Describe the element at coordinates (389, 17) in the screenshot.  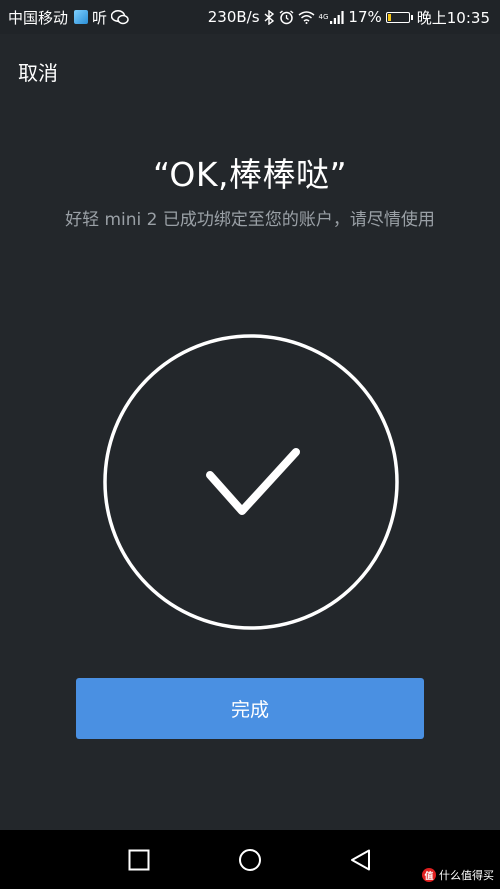
I see `battery-level-fill` at that location.